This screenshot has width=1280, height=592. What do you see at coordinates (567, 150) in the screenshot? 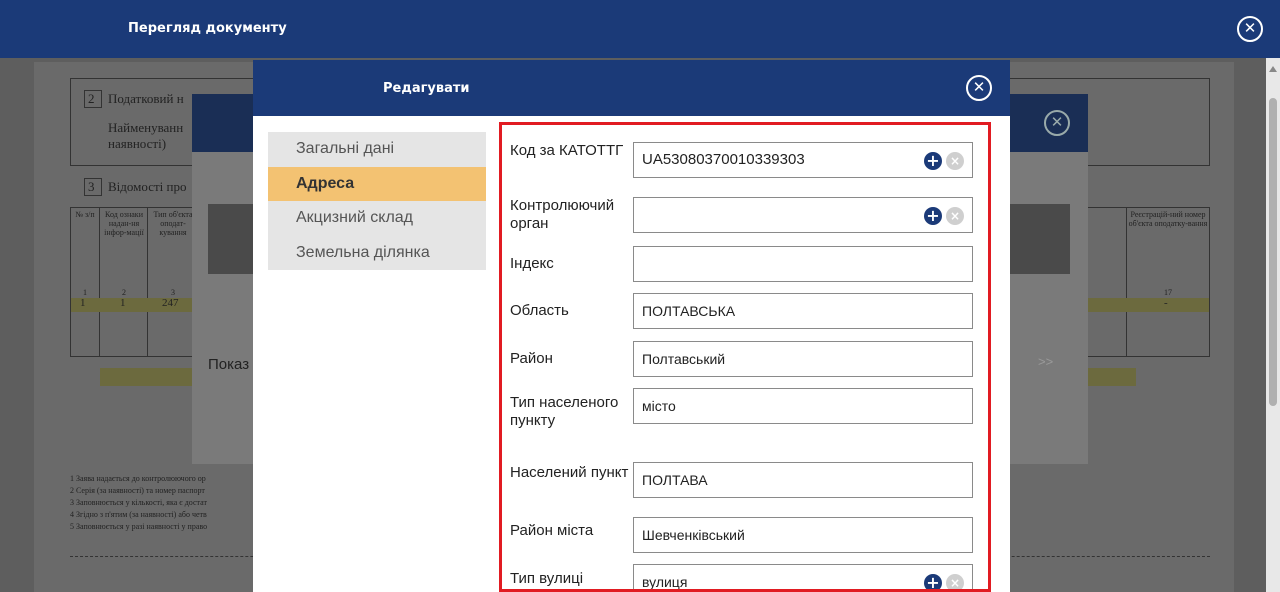
I see `katottg-label: Код за КАТОТТГ` at bounding box center [567, 150].